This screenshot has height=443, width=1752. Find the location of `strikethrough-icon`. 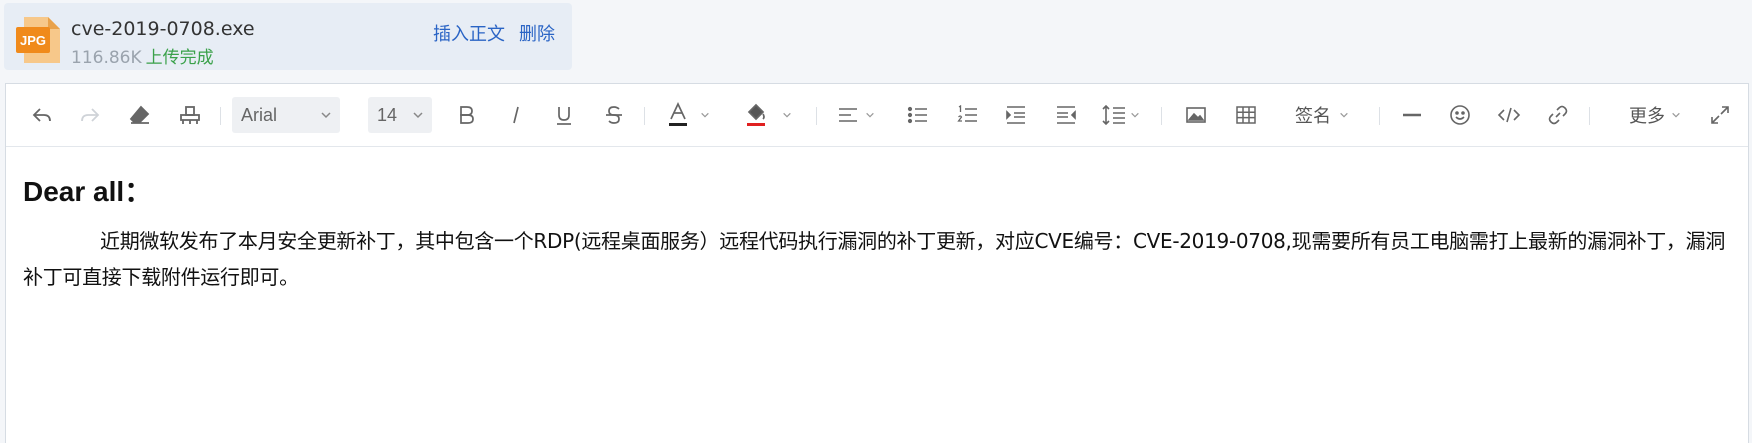

strikethrough-icon is located at coordinates (614, 115).